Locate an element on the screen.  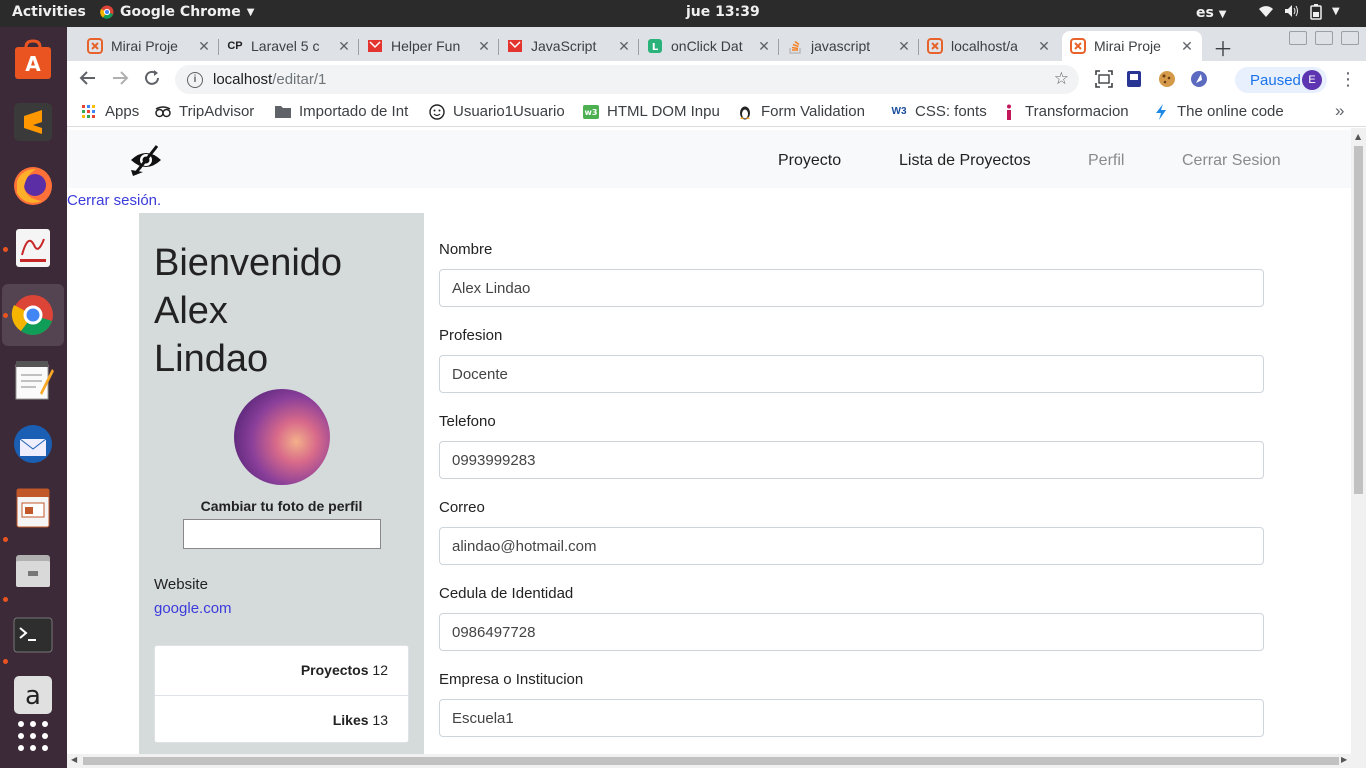
site-logo-icon is located at coordinates (146, 160).